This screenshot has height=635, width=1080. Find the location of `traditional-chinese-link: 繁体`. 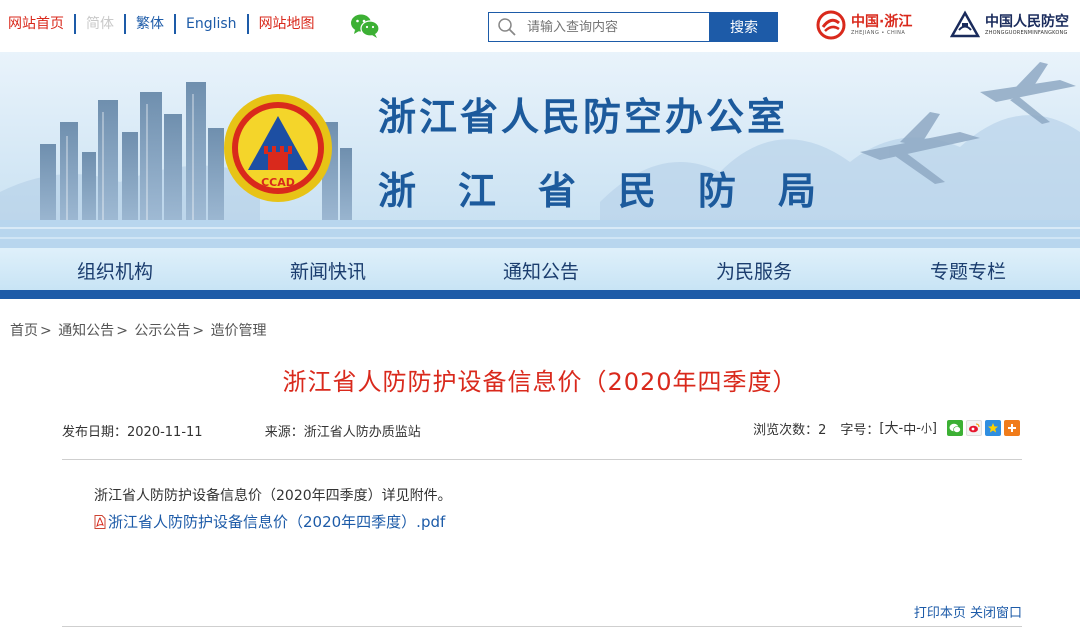

traditional-chinese-link: 繁体 is located at coordinates (150, 24).